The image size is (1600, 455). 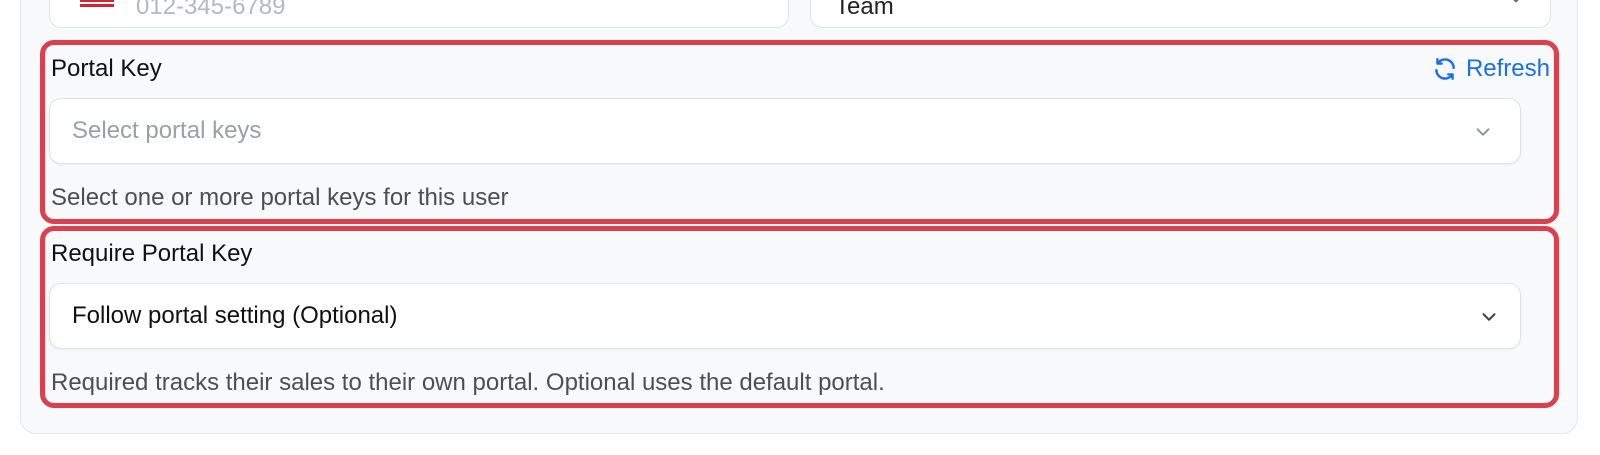 I want to click on require-portal-key-label: Require Portal Key, so click(x=152, y=253).